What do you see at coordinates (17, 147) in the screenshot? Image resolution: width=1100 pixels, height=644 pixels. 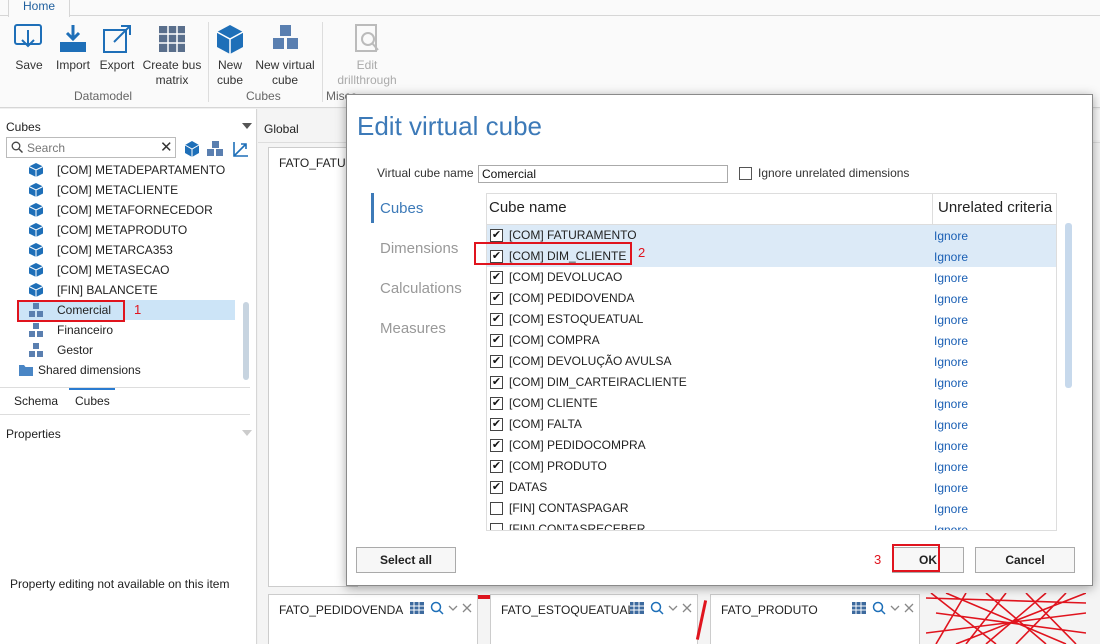 I see `search-icon` at bounding box center [17, 147].